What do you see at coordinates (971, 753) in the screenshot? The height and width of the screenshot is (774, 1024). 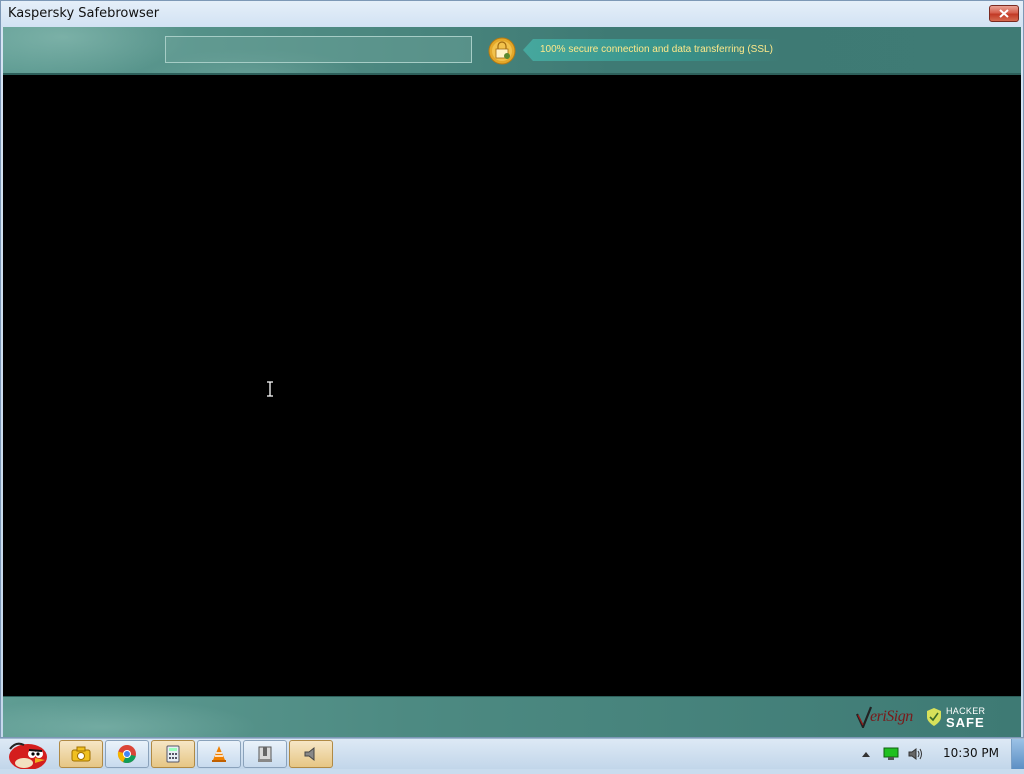 I see `taskbar-clock: 10:30 PM` at bounding box center [971, 753].